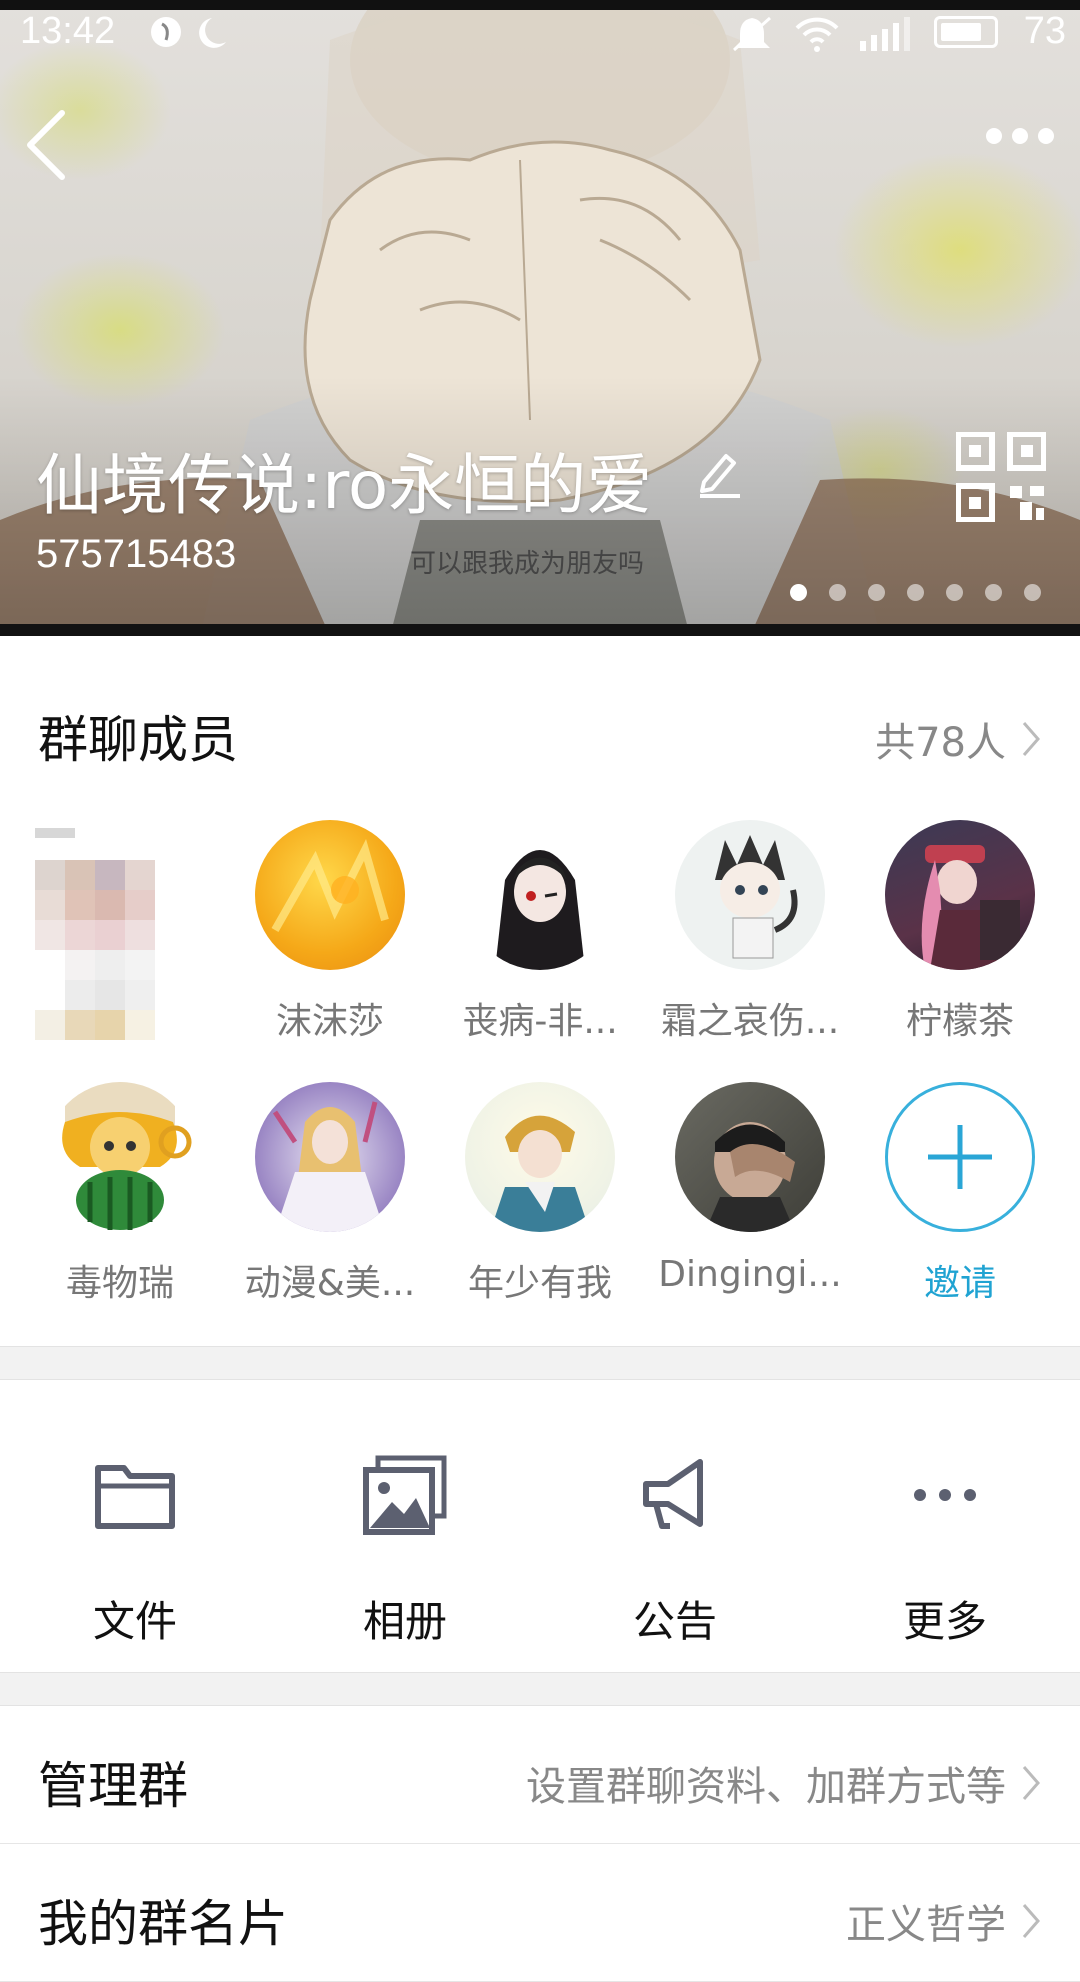 This screenshot has width=1080, height=1982. What do you see at coordinates (945, 1514) in the screenshot?
I see `tool-more: 更多` at bounding box center [945, 1514].